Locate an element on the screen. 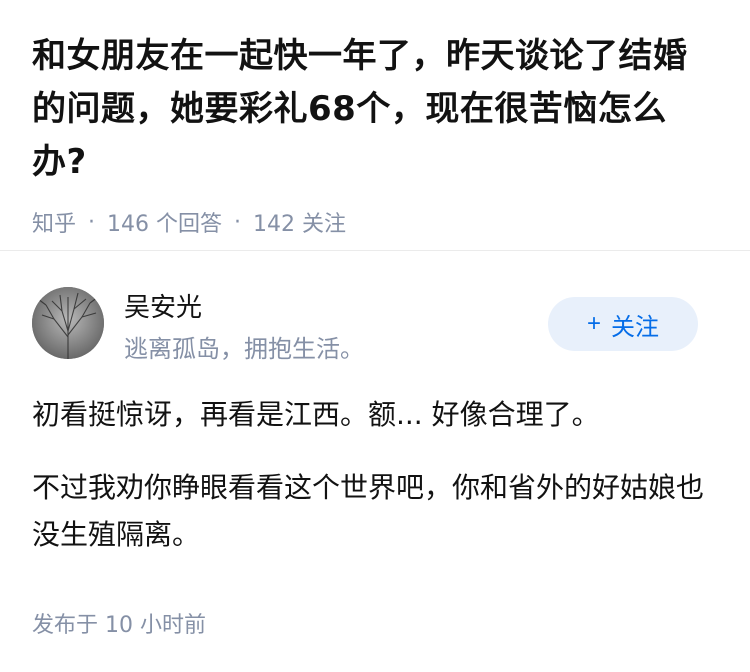 The width and height of the screenshot is (750, 672). author-bio: 逃离孤岛，拥抱生活。 is located at coordinates (244, 349).